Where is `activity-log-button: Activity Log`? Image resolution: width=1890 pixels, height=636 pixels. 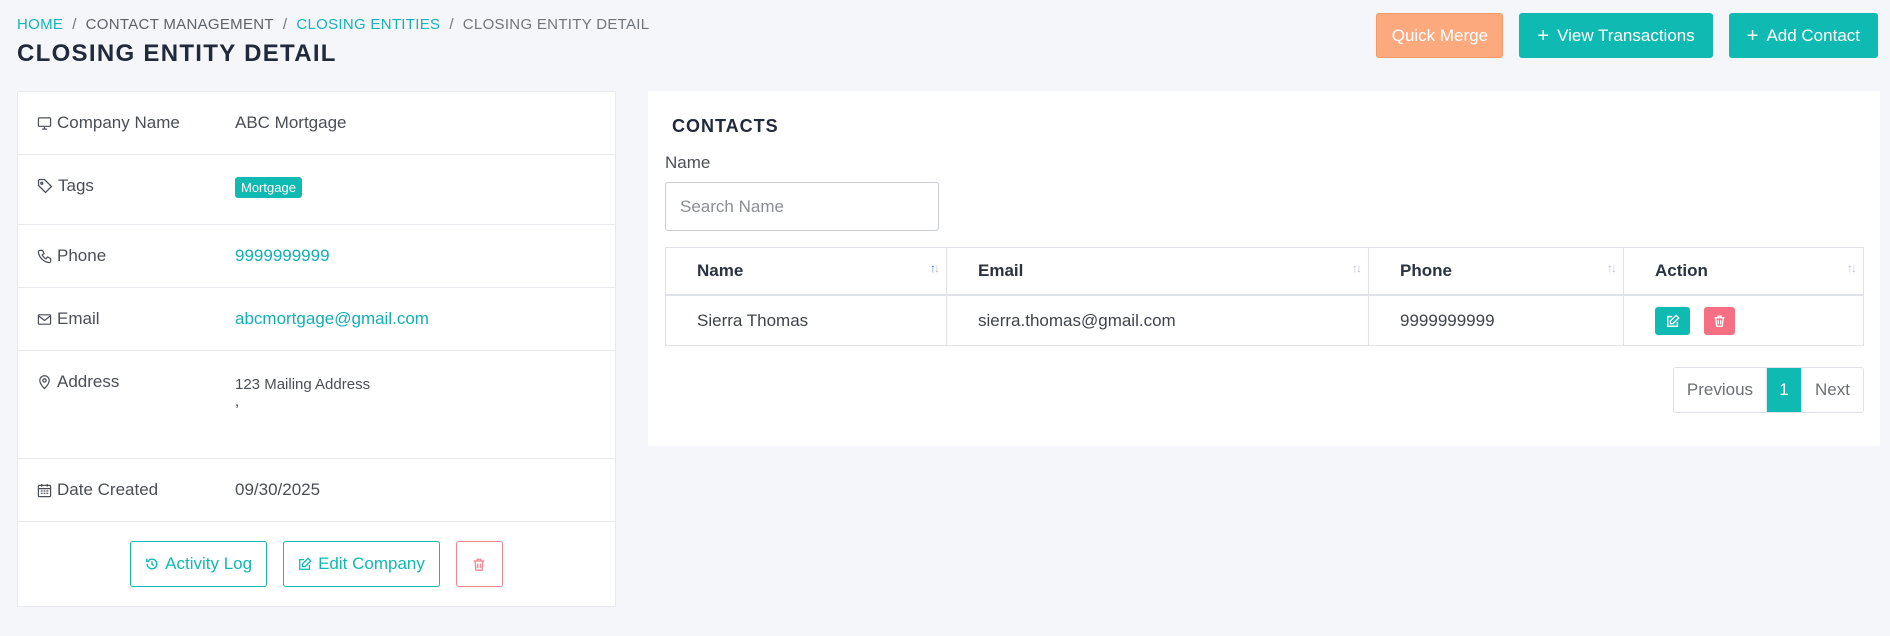
activity-log-button: Activity Log is located at coordinates (199, 564).